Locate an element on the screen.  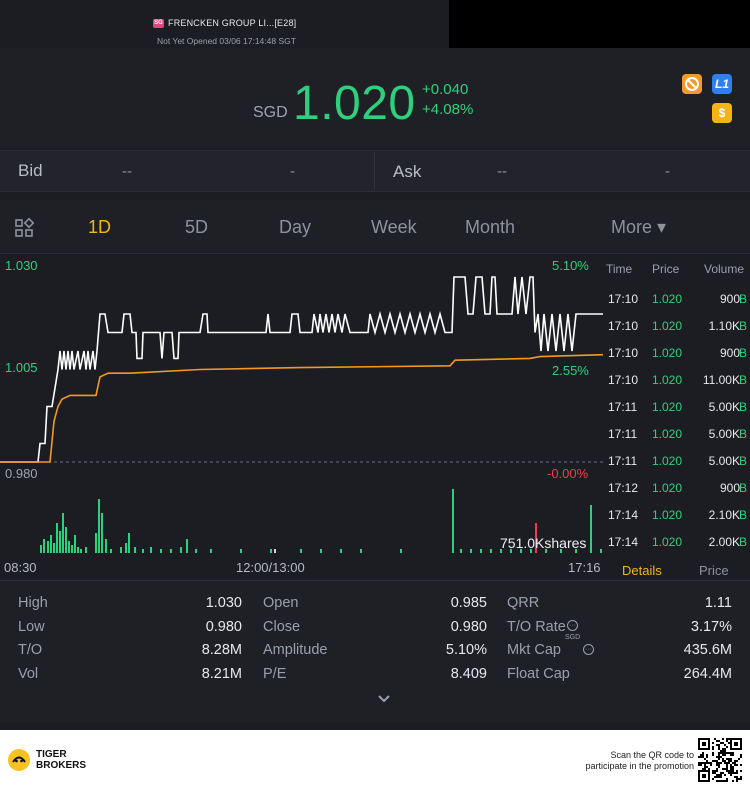
trade-row: 17:14 1.020 2.00K B is located at coordinates (677, 548).